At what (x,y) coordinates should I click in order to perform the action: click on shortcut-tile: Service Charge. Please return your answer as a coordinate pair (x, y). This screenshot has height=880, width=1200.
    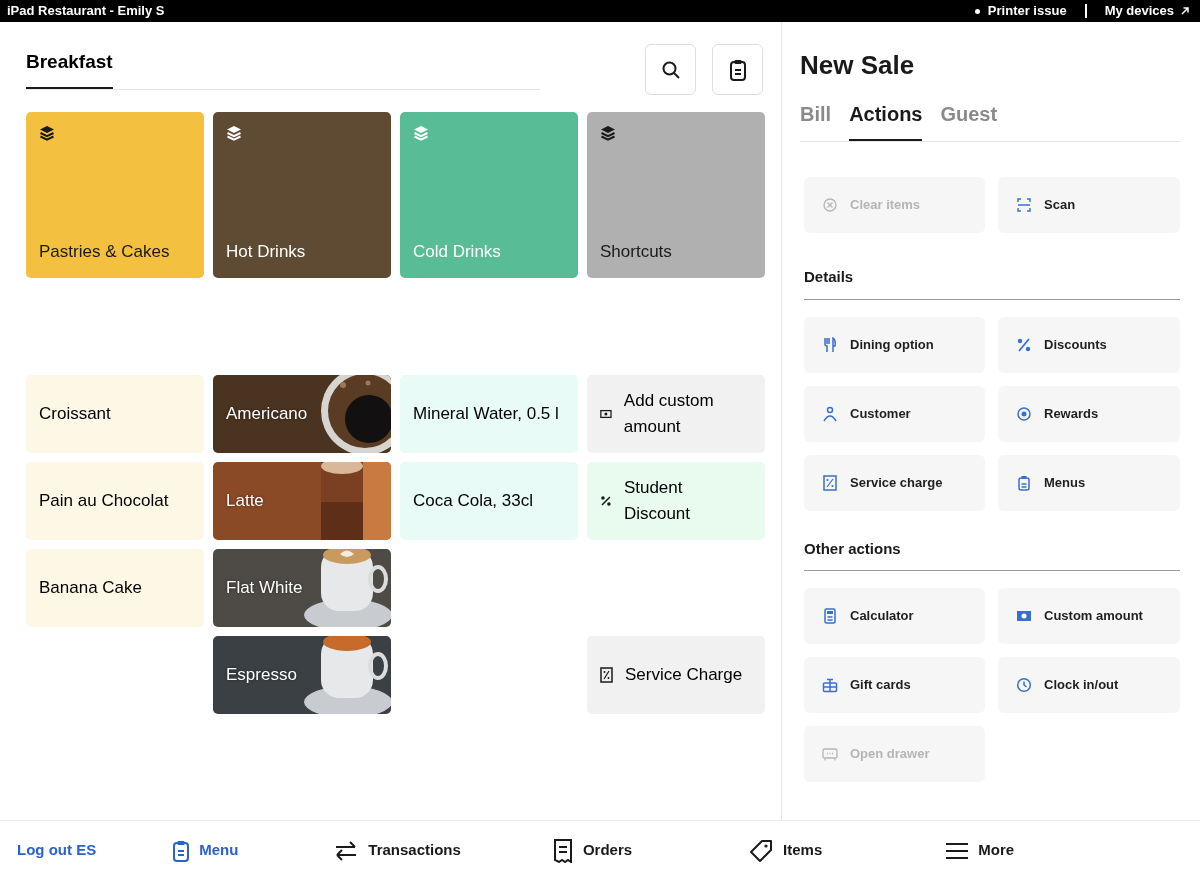
    Looking at the image, I should click on (676, 675).